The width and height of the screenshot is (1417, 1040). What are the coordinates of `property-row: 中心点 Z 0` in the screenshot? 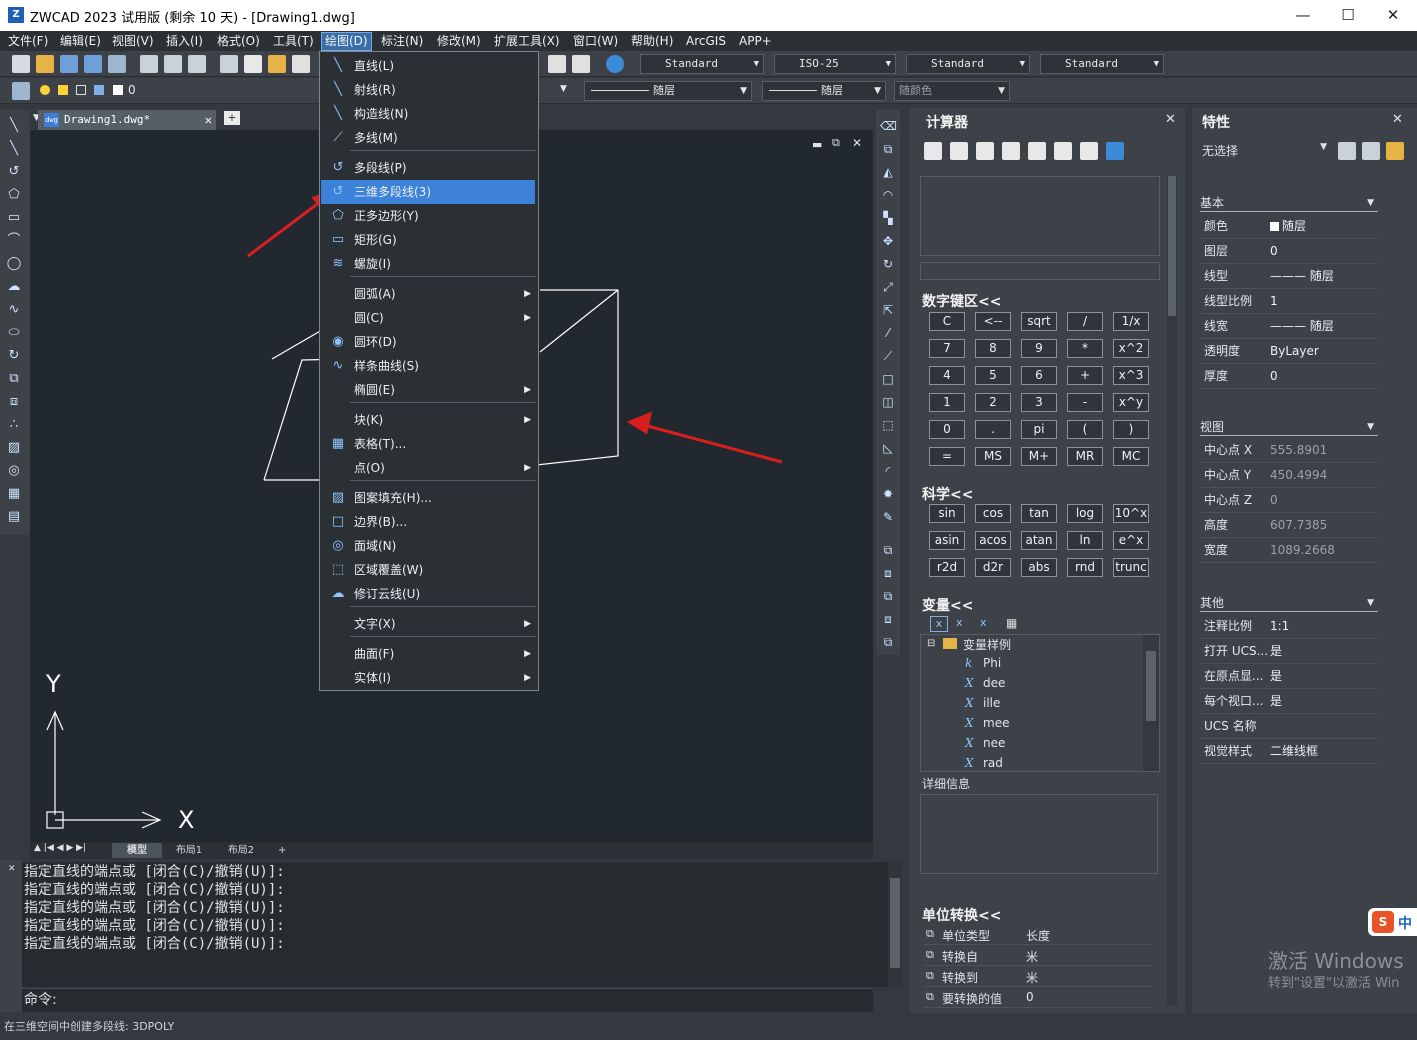 It's located at (1289, 500).